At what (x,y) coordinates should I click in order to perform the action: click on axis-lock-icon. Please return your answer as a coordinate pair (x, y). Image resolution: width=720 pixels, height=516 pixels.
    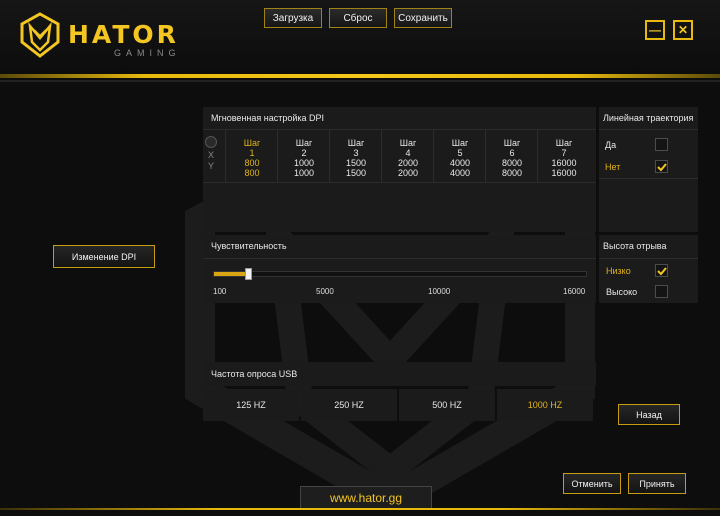
    Looking at the image, I should click on (211, 142).